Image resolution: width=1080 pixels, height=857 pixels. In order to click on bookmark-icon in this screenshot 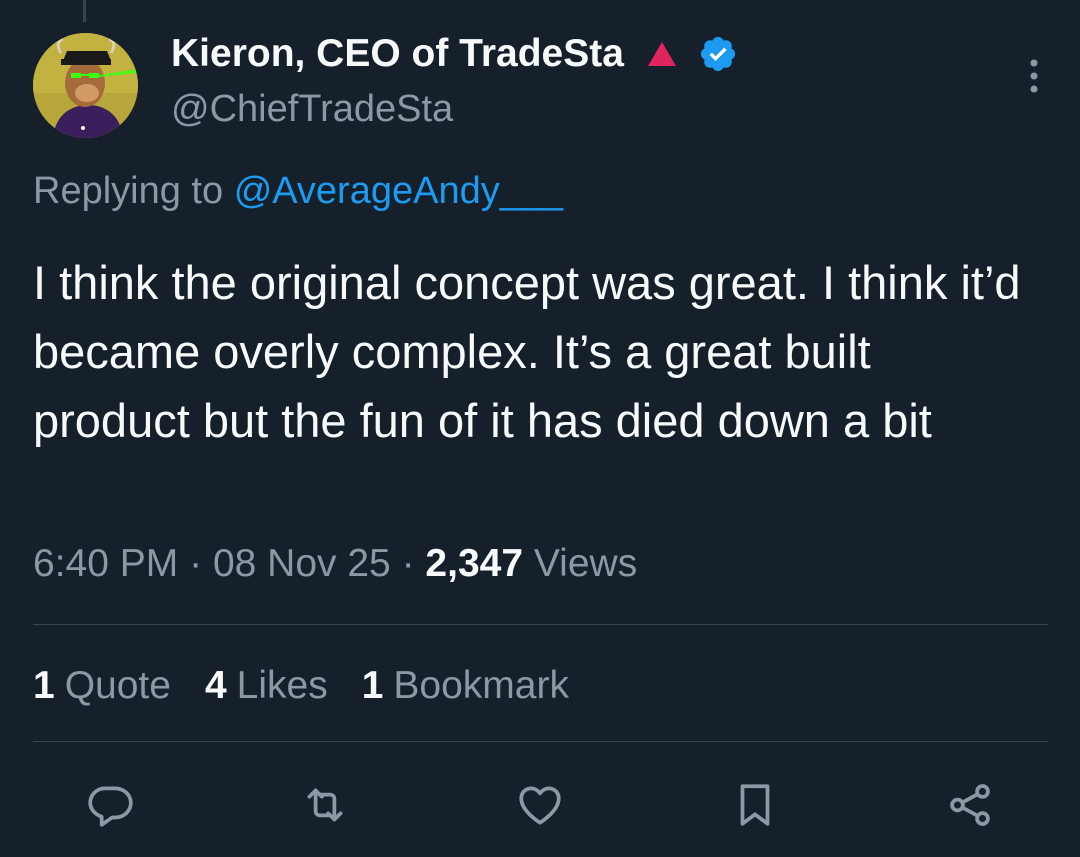, I will do `click(755, 805)`.